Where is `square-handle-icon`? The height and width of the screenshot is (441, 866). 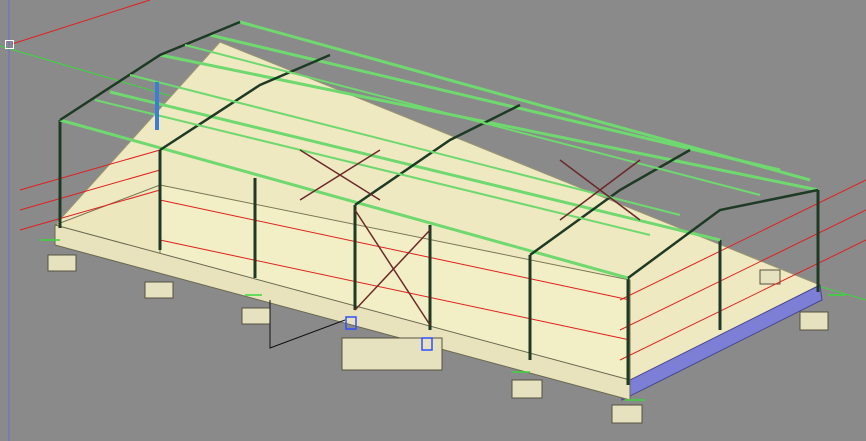 square-handle-icon is located at coordinates (9, 44).